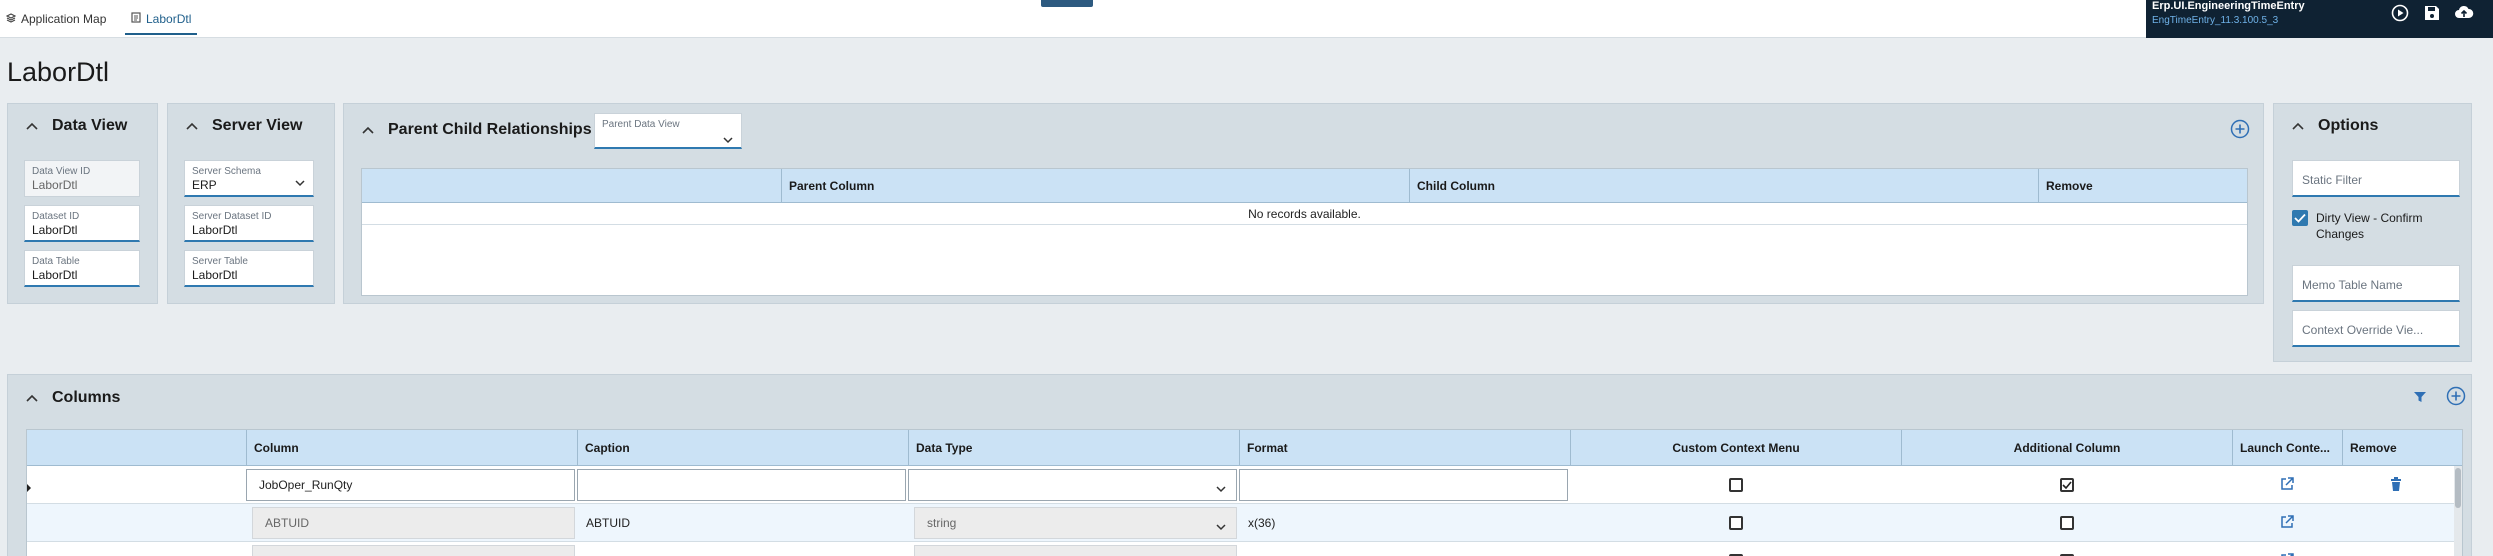 This screenshot has height=556, width=2493. What do you see at coordinates (82, 268) in the screenshot?
I see `data-table-field: Data Table LaborDtl` at bounding box center [82, 268].